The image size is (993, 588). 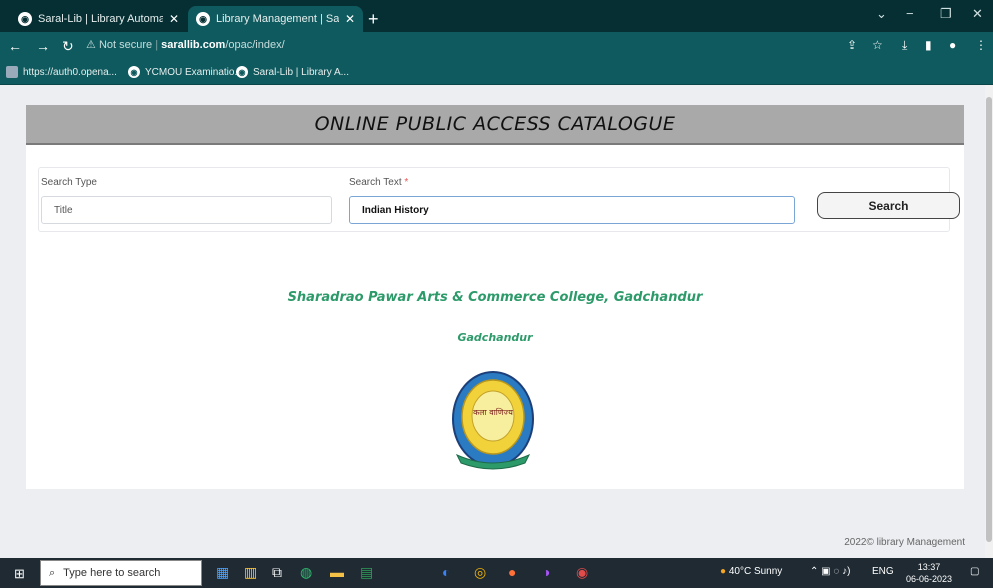 What do you see at coordinates (929, 579) in the screenshot?
I see `clock-date: 06-06-2023` at bounding box center [929, 579].